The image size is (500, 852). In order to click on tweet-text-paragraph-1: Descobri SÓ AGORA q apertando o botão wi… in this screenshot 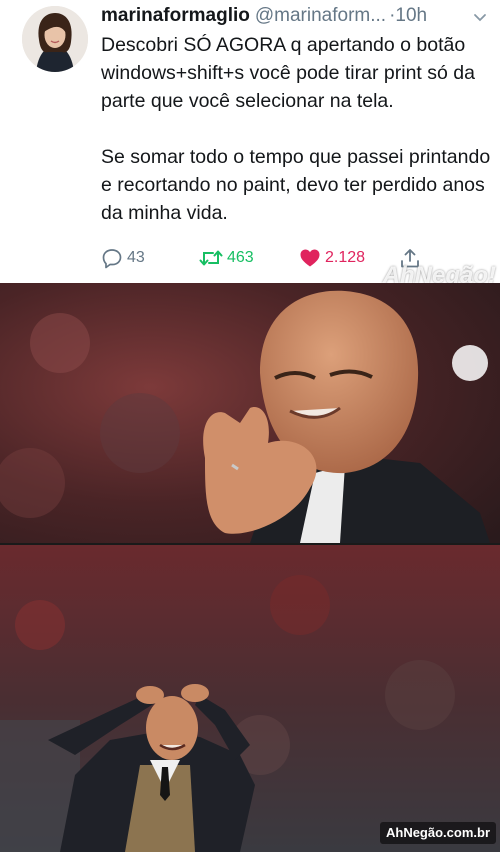, I will do `click(288, 73)`.